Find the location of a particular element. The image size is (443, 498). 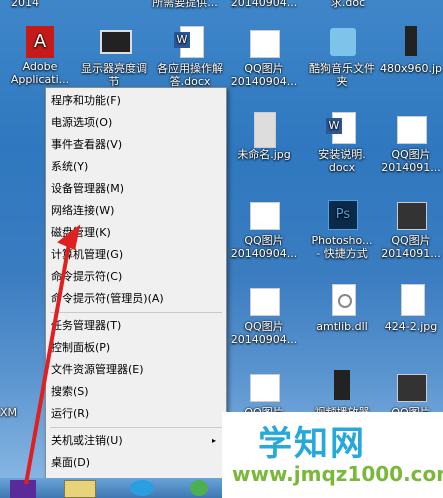

desktop-icon-word-2: W 安装说明. docx is located at coordinates (342, 143).